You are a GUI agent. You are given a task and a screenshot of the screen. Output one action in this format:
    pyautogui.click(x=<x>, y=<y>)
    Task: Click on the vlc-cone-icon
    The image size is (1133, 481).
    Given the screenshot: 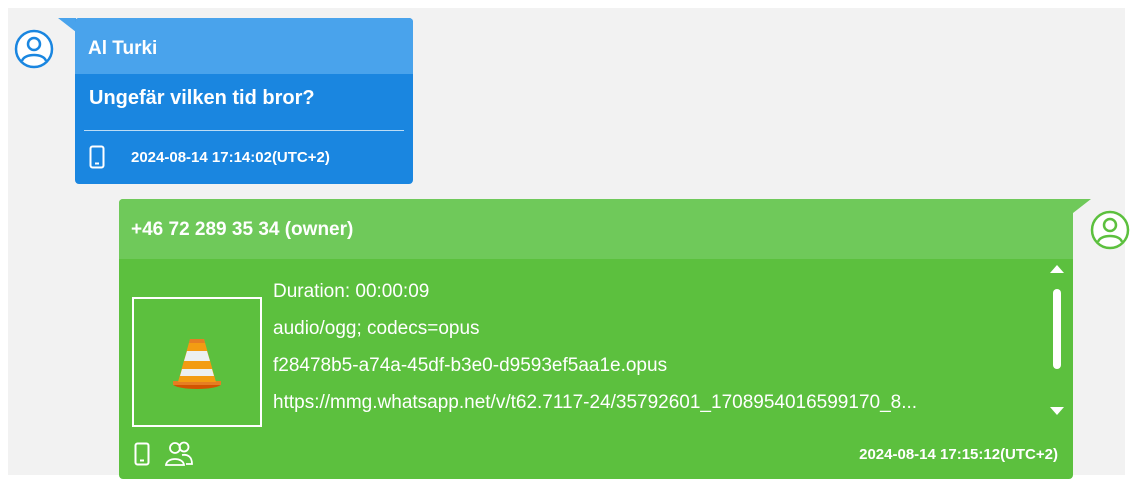 What is the action you would take?
    pyautogui.click(x=197, y=364)
    